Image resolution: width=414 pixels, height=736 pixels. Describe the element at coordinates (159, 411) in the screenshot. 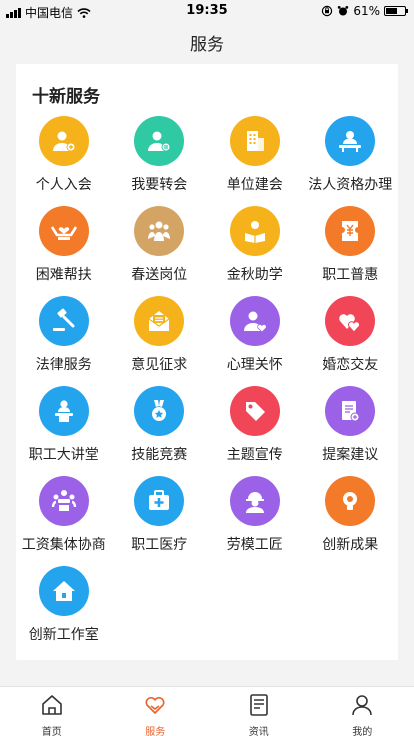

I see `medal-icon` at that location.